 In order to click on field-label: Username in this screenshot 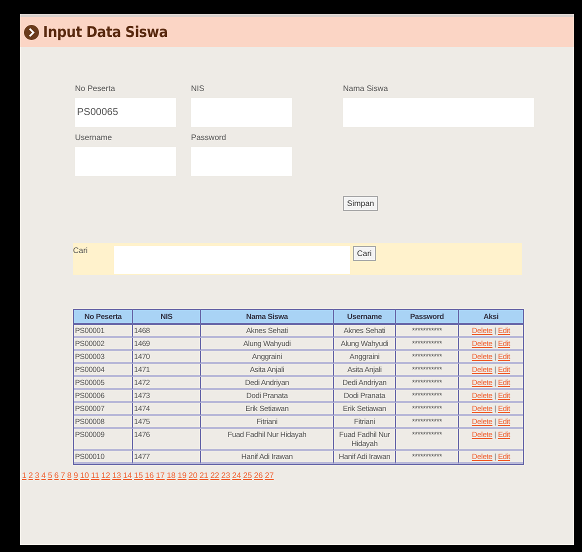, I will do `click(94, 138)`.